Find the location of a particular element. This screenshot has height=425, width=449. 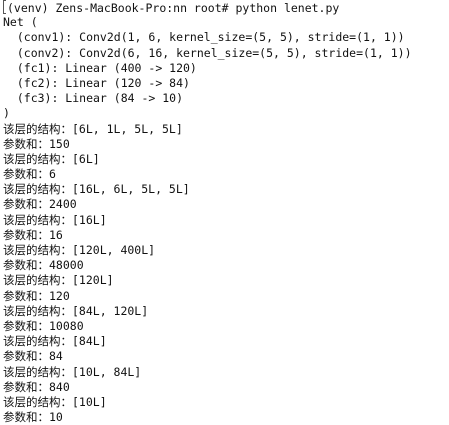

output-line: 该层的结构：[120L, 400L] is located at coordinates (79, 250).